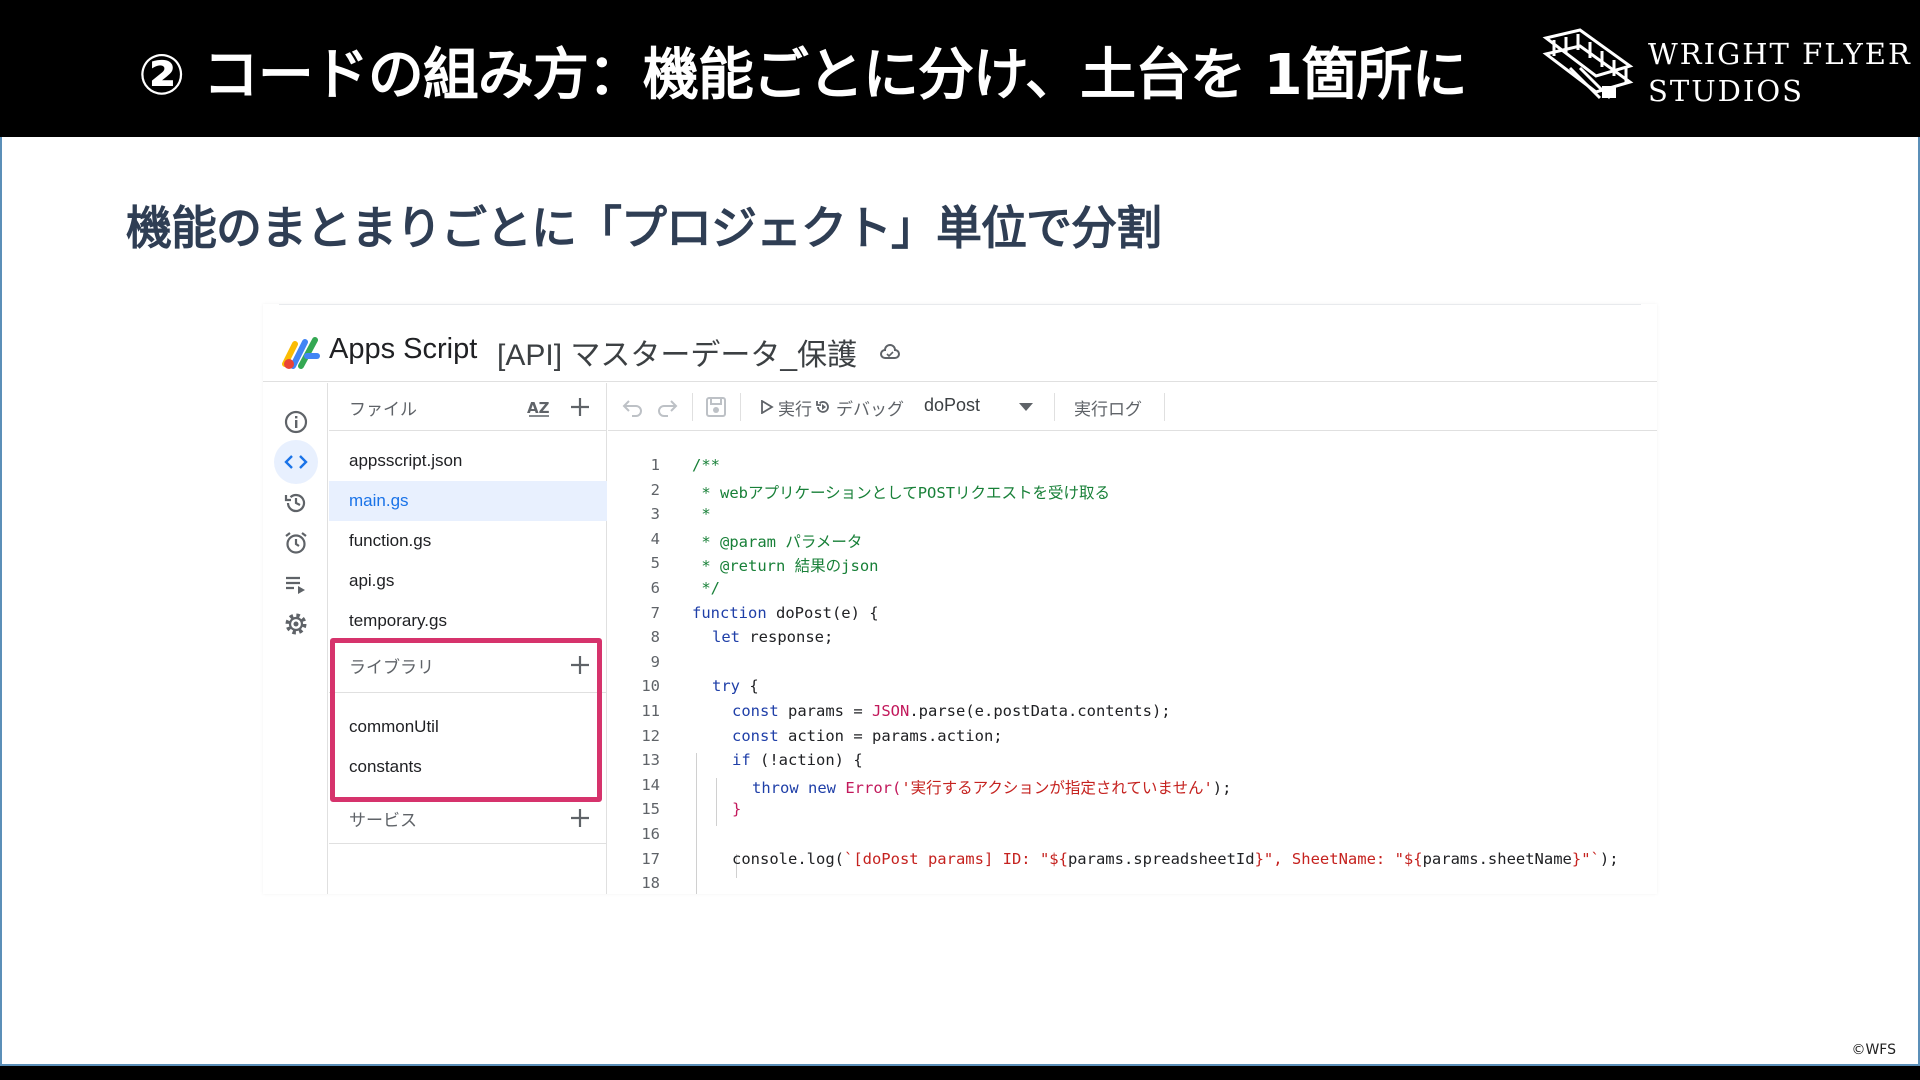 The width and height of the screenshot is (1920, 1080). I want to click on code-line: 12 const action = params.action;, so click(822, 735).